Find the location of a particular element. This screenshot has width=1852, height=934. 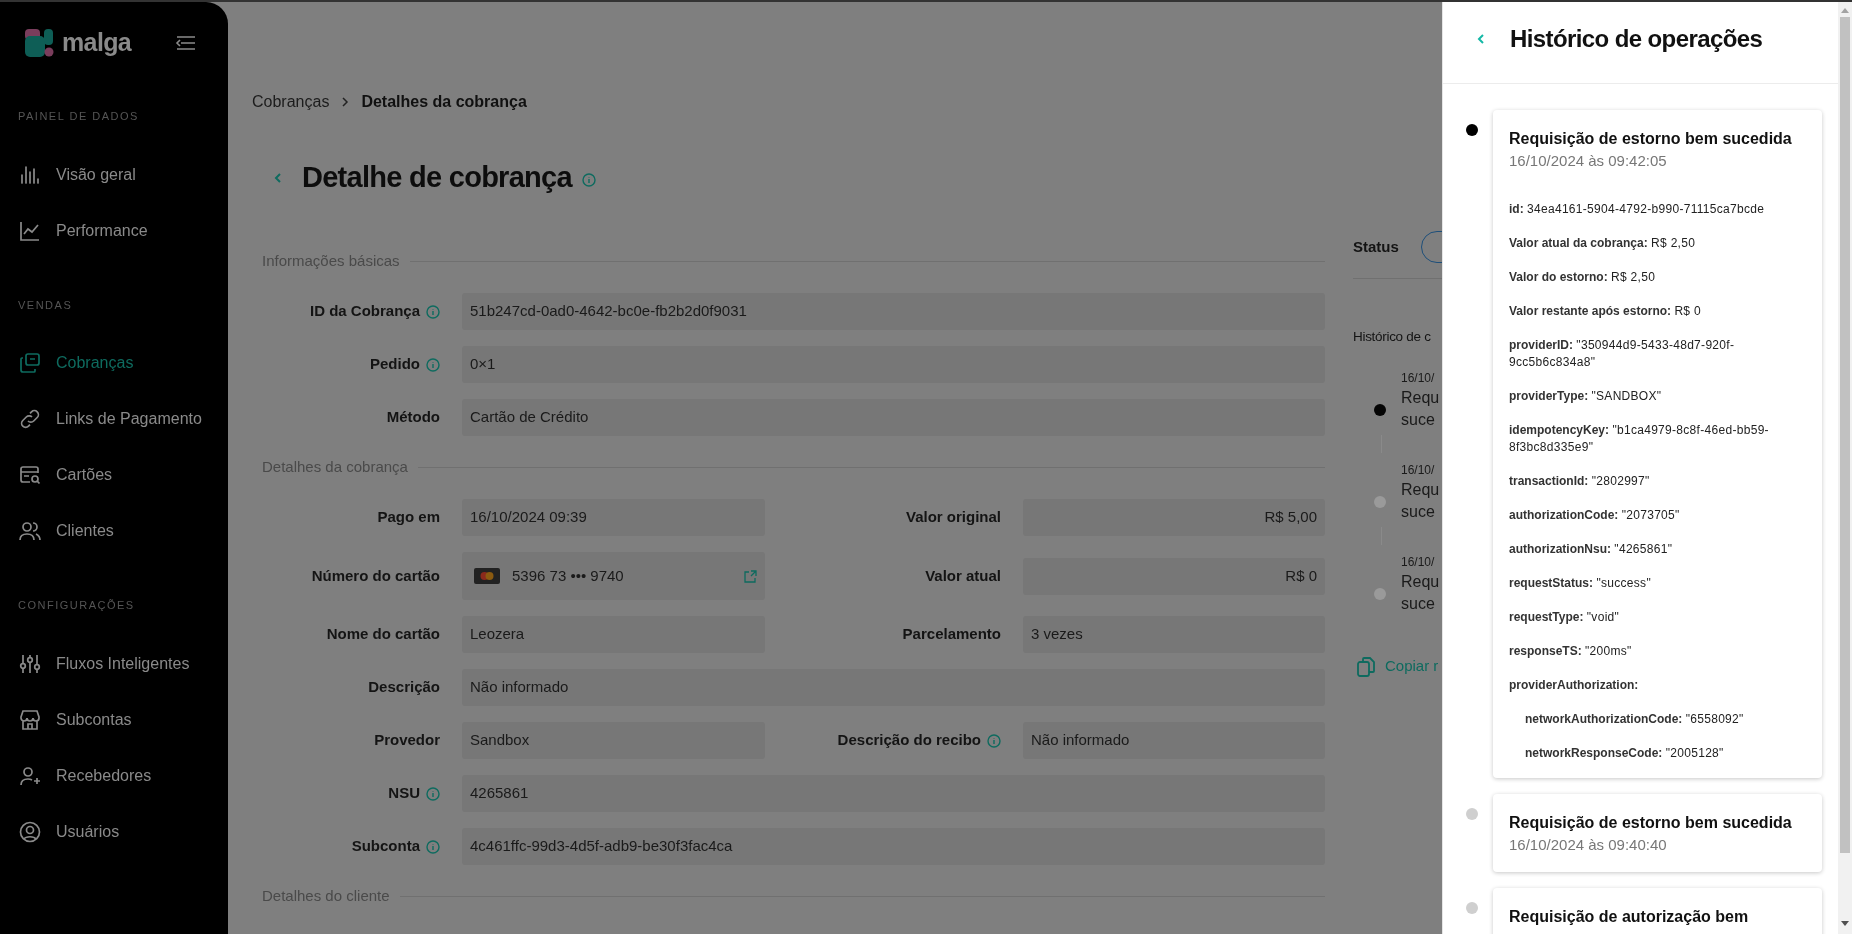

field-label: NSU is located at coordinates (404, 793).